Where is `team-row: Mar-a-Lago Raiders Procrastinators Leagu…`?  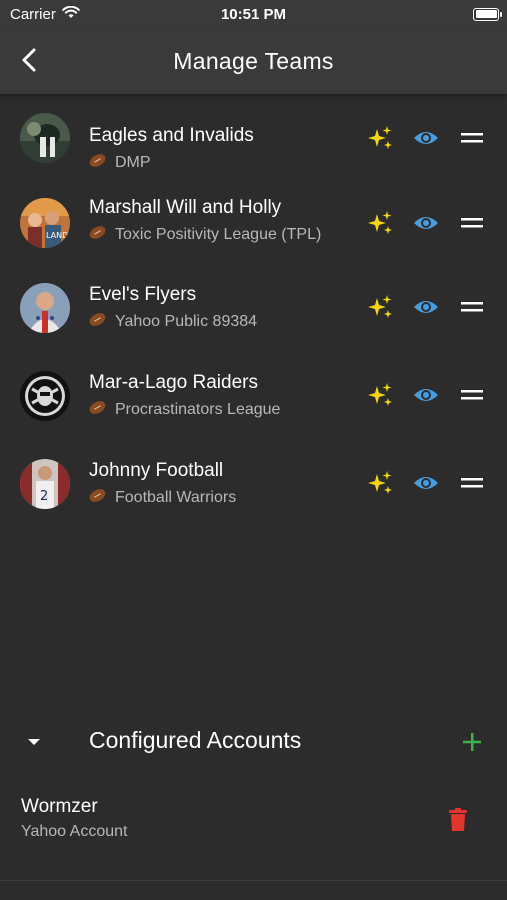 team-row: Mar-a-Lago Raiders Procrastinators Leagu… is located at coordinates (253, 406).